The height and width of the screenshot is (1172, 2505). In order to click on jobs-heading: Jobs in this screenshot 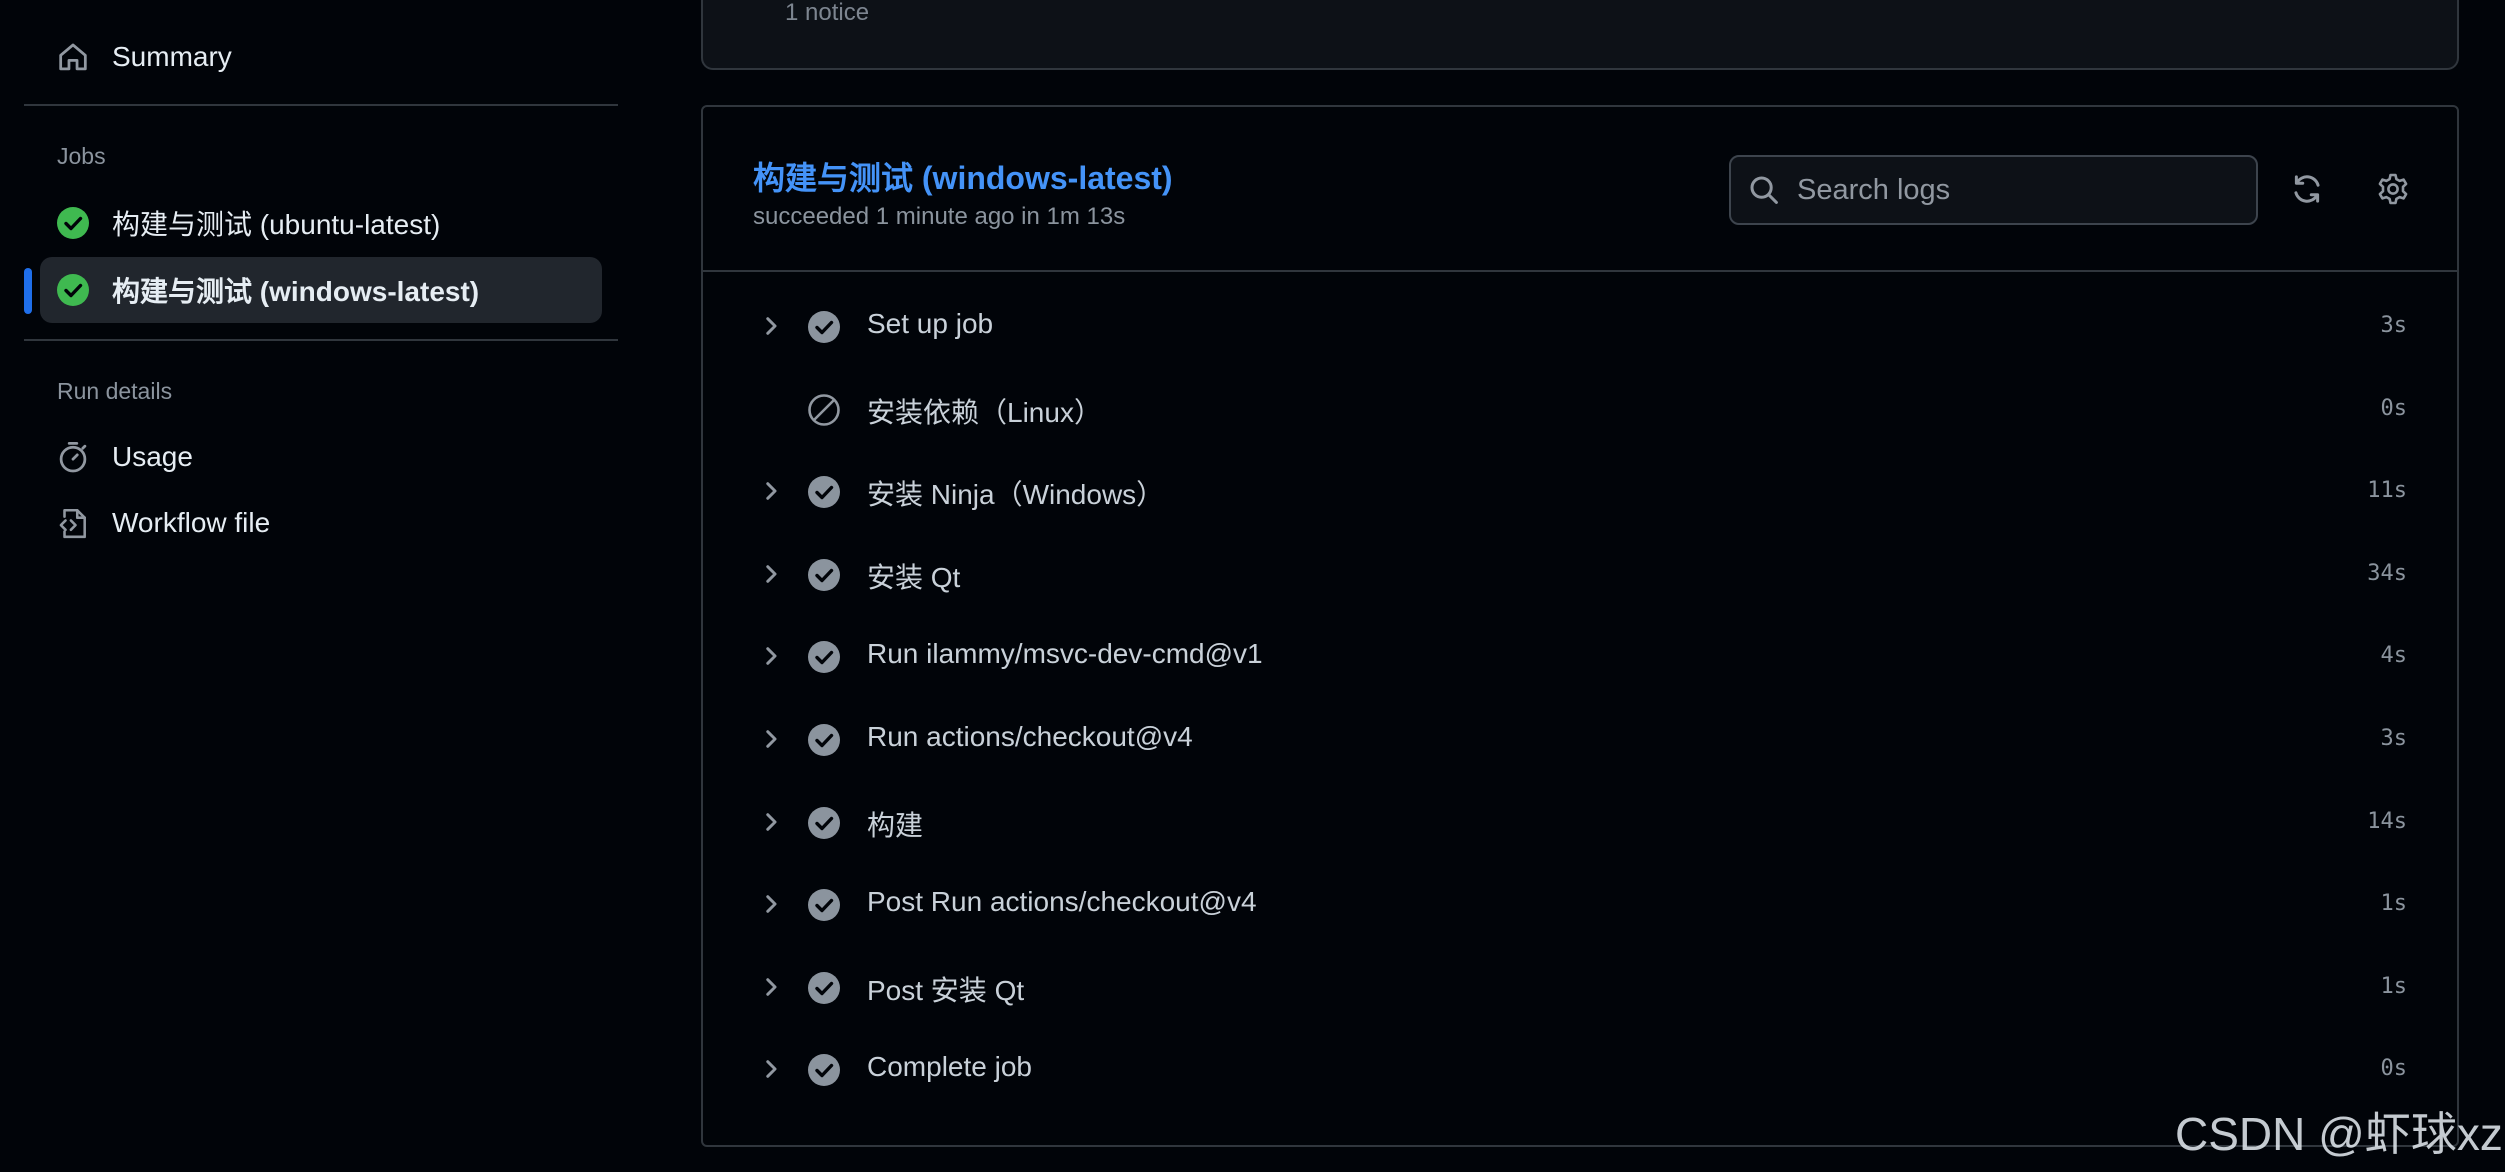, I will do `click(81, 156)`.